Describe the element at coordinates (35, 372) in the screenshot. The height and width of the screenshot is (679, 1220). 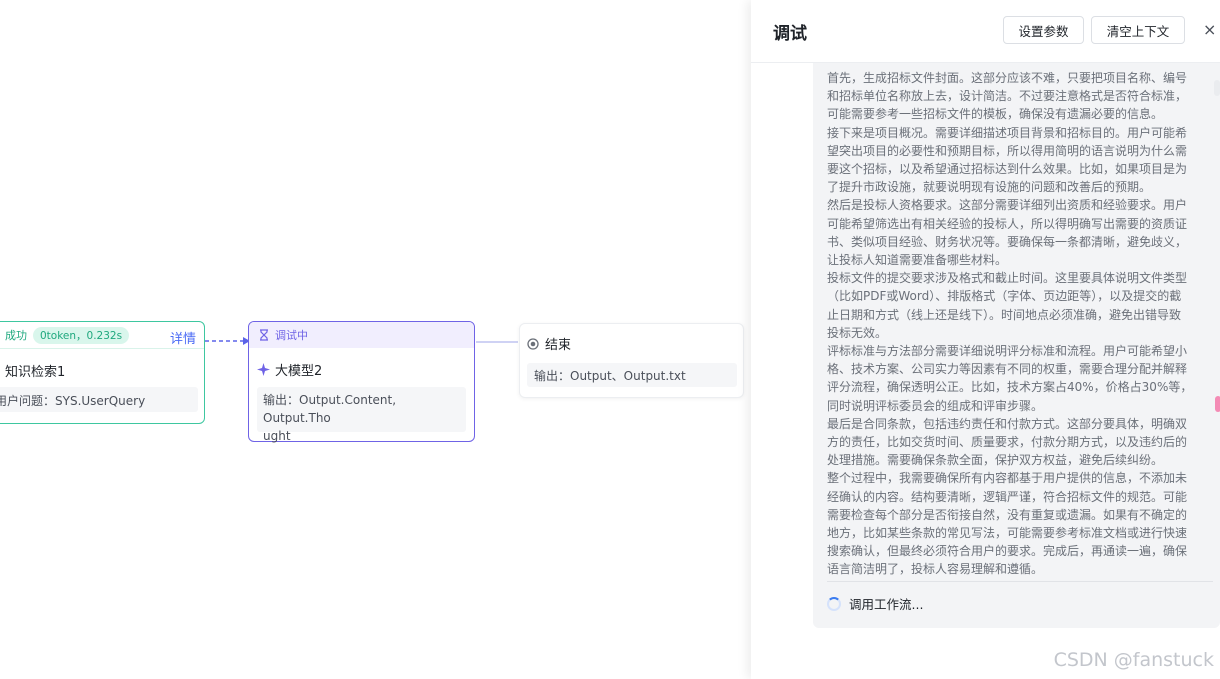
I see `node-title: 知识检索1` at that location.